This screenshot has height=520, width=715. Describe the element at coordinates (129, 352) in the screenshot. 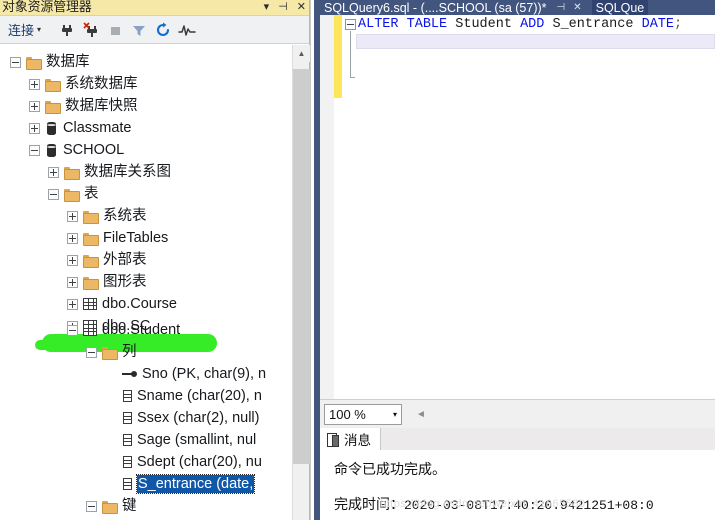

I see `tree-node-label: 列` at that location.